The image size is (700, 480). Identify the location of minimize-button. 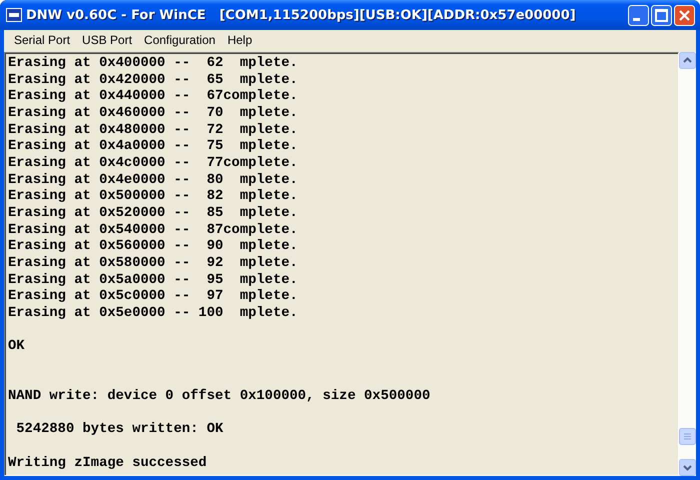
(638, 15).